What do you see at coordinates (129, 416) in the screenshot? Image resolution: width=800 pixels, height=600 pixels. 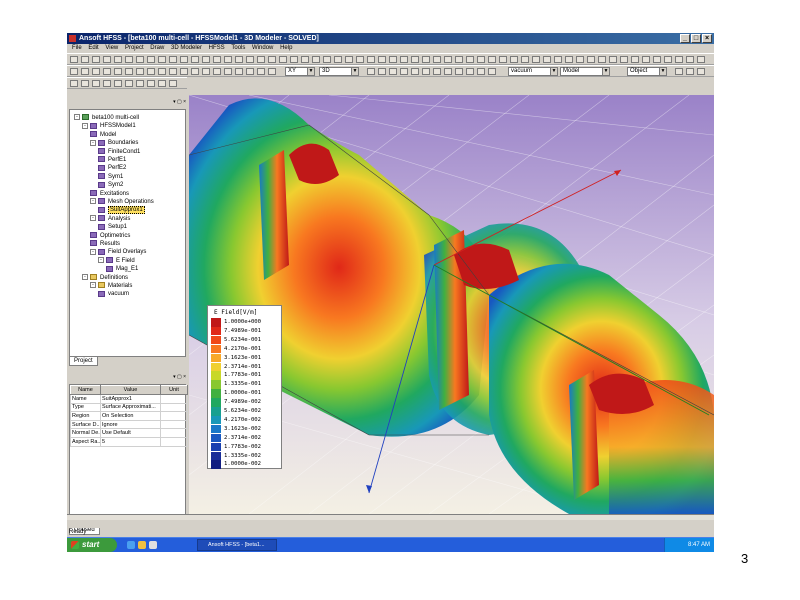 I see `property-row: Region On Selection` at bounding box center [129, 416].